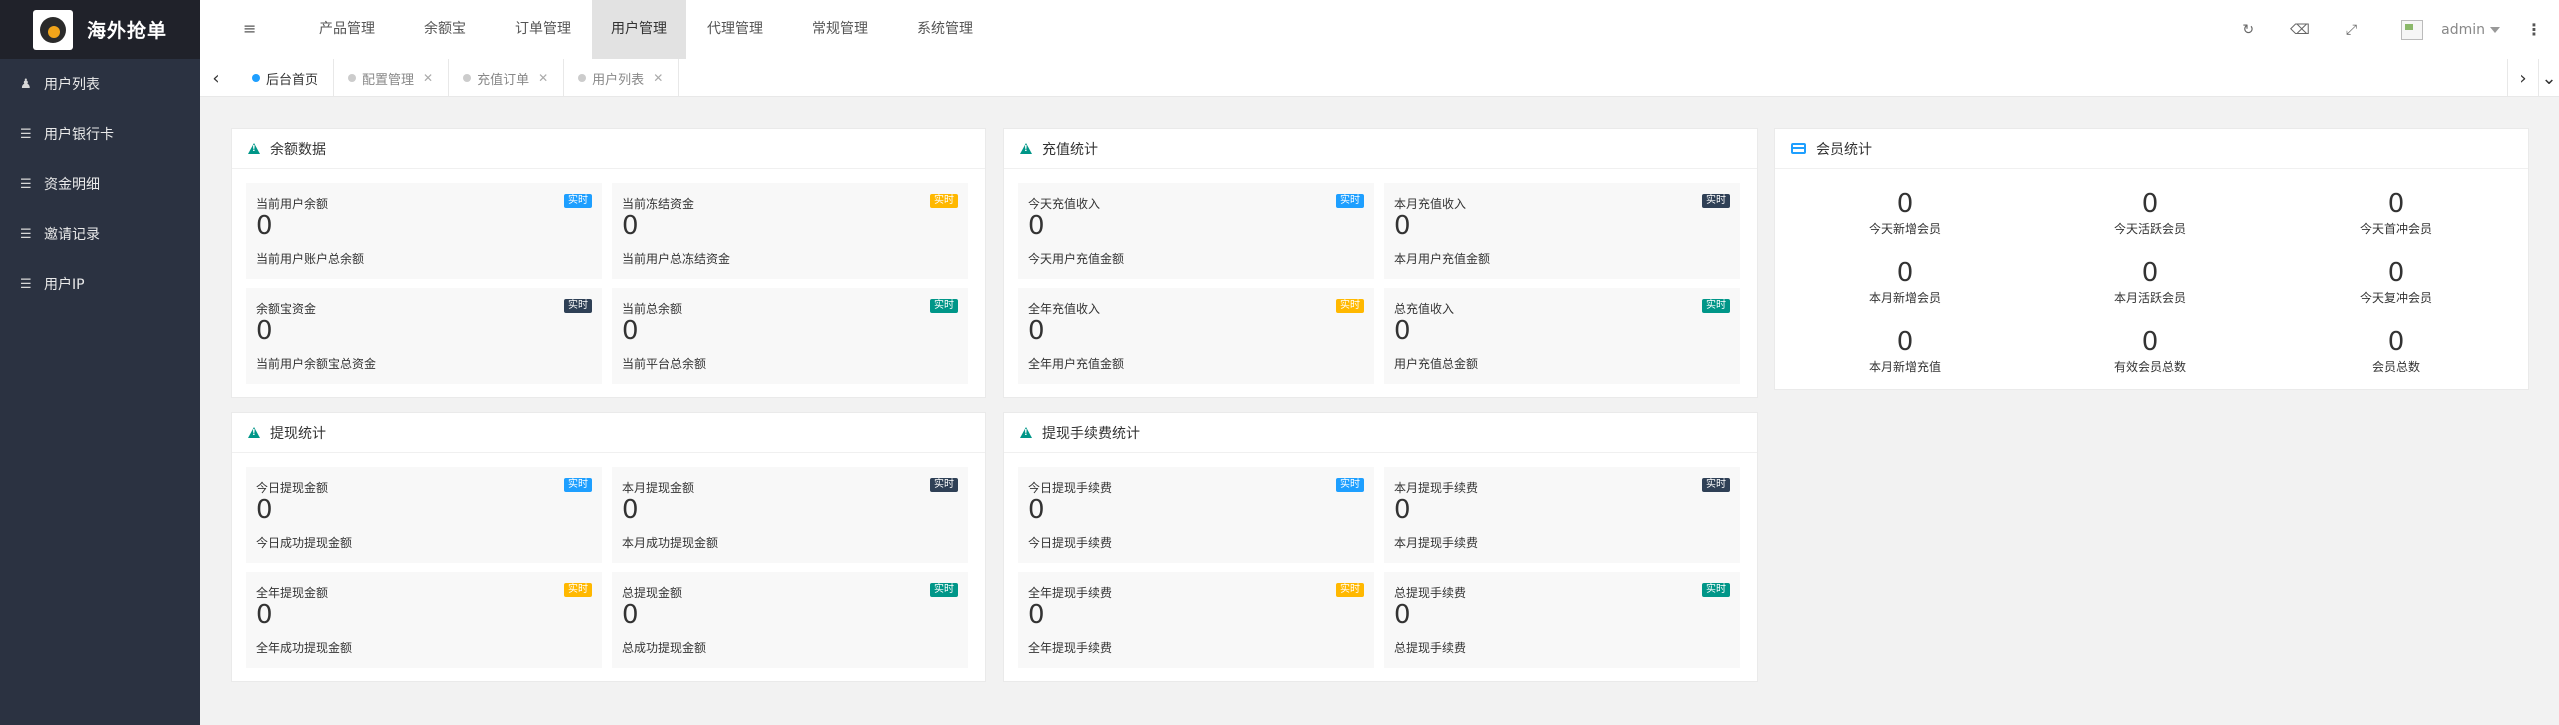 The height and width of the screenshot is (725, 2559). What do you see at coordinates (72, 185) in the screenshot?
I see `sidebar-item-label: 资金明细` at bounding box center [72, 185].